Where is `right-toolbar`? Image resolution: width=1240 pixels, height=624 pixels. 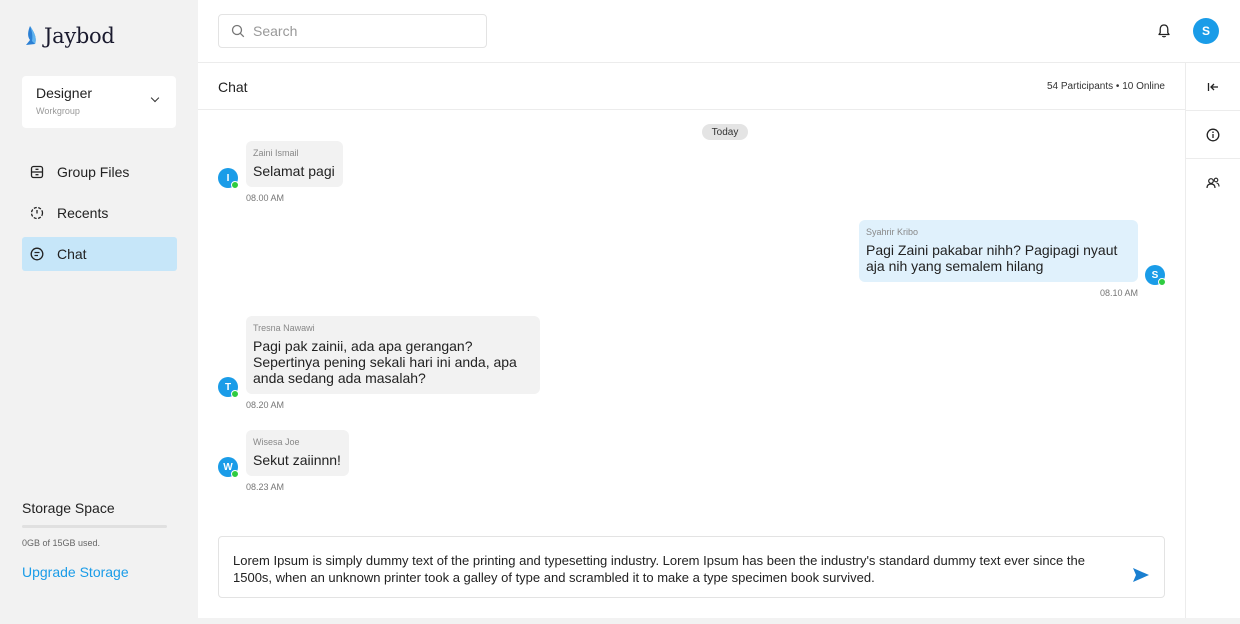 right-toolbar is located at coordinates (1212, 340).